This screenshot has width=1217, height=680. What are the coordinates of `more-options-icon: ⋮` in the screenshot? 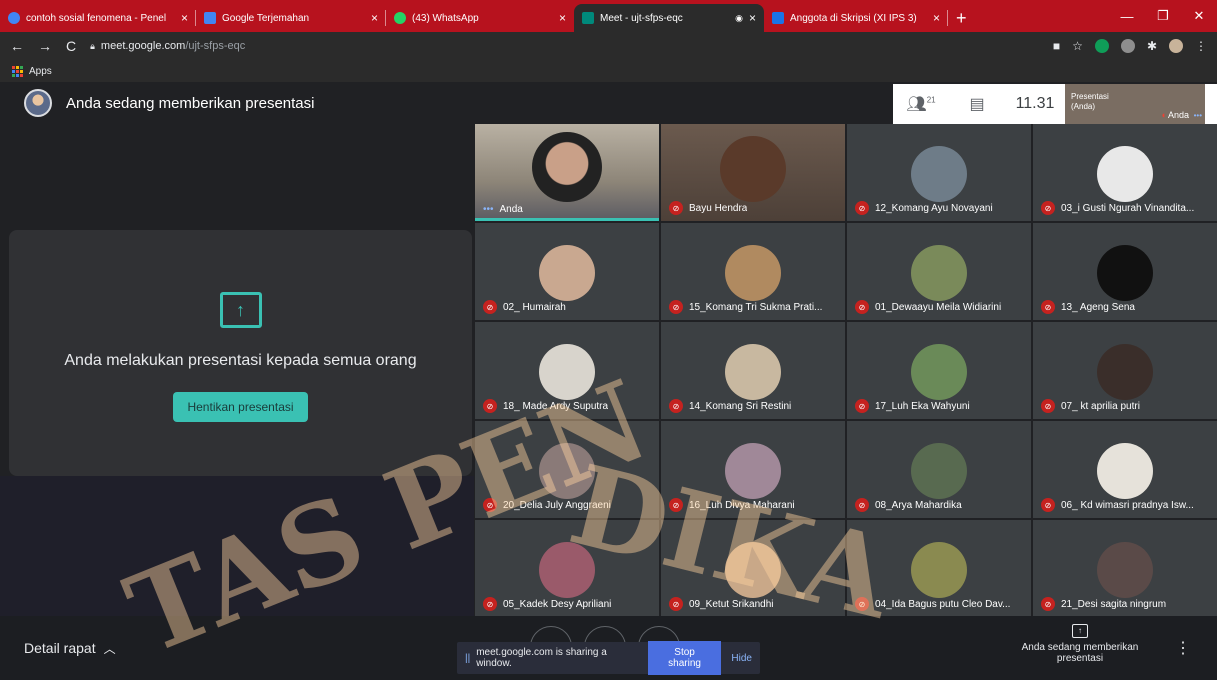 It's located at (1183, 648).